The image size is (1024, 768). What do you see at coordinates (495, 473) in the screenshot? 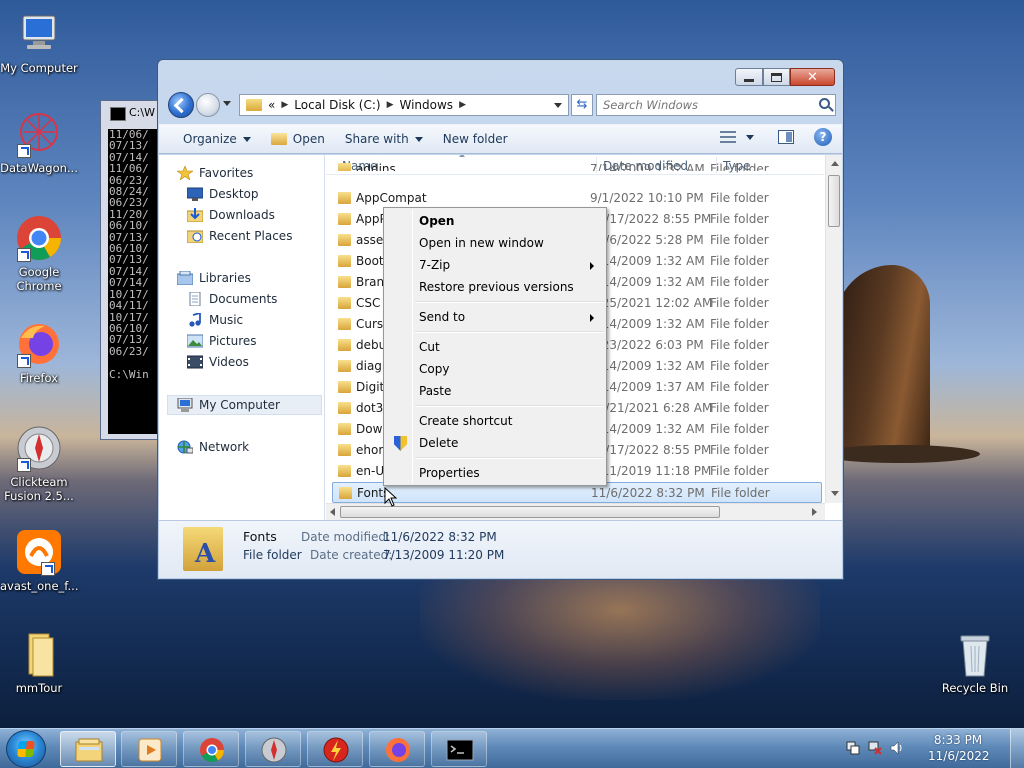
I see `menu-item-properties: Properties` at bounding box center [495, 473].